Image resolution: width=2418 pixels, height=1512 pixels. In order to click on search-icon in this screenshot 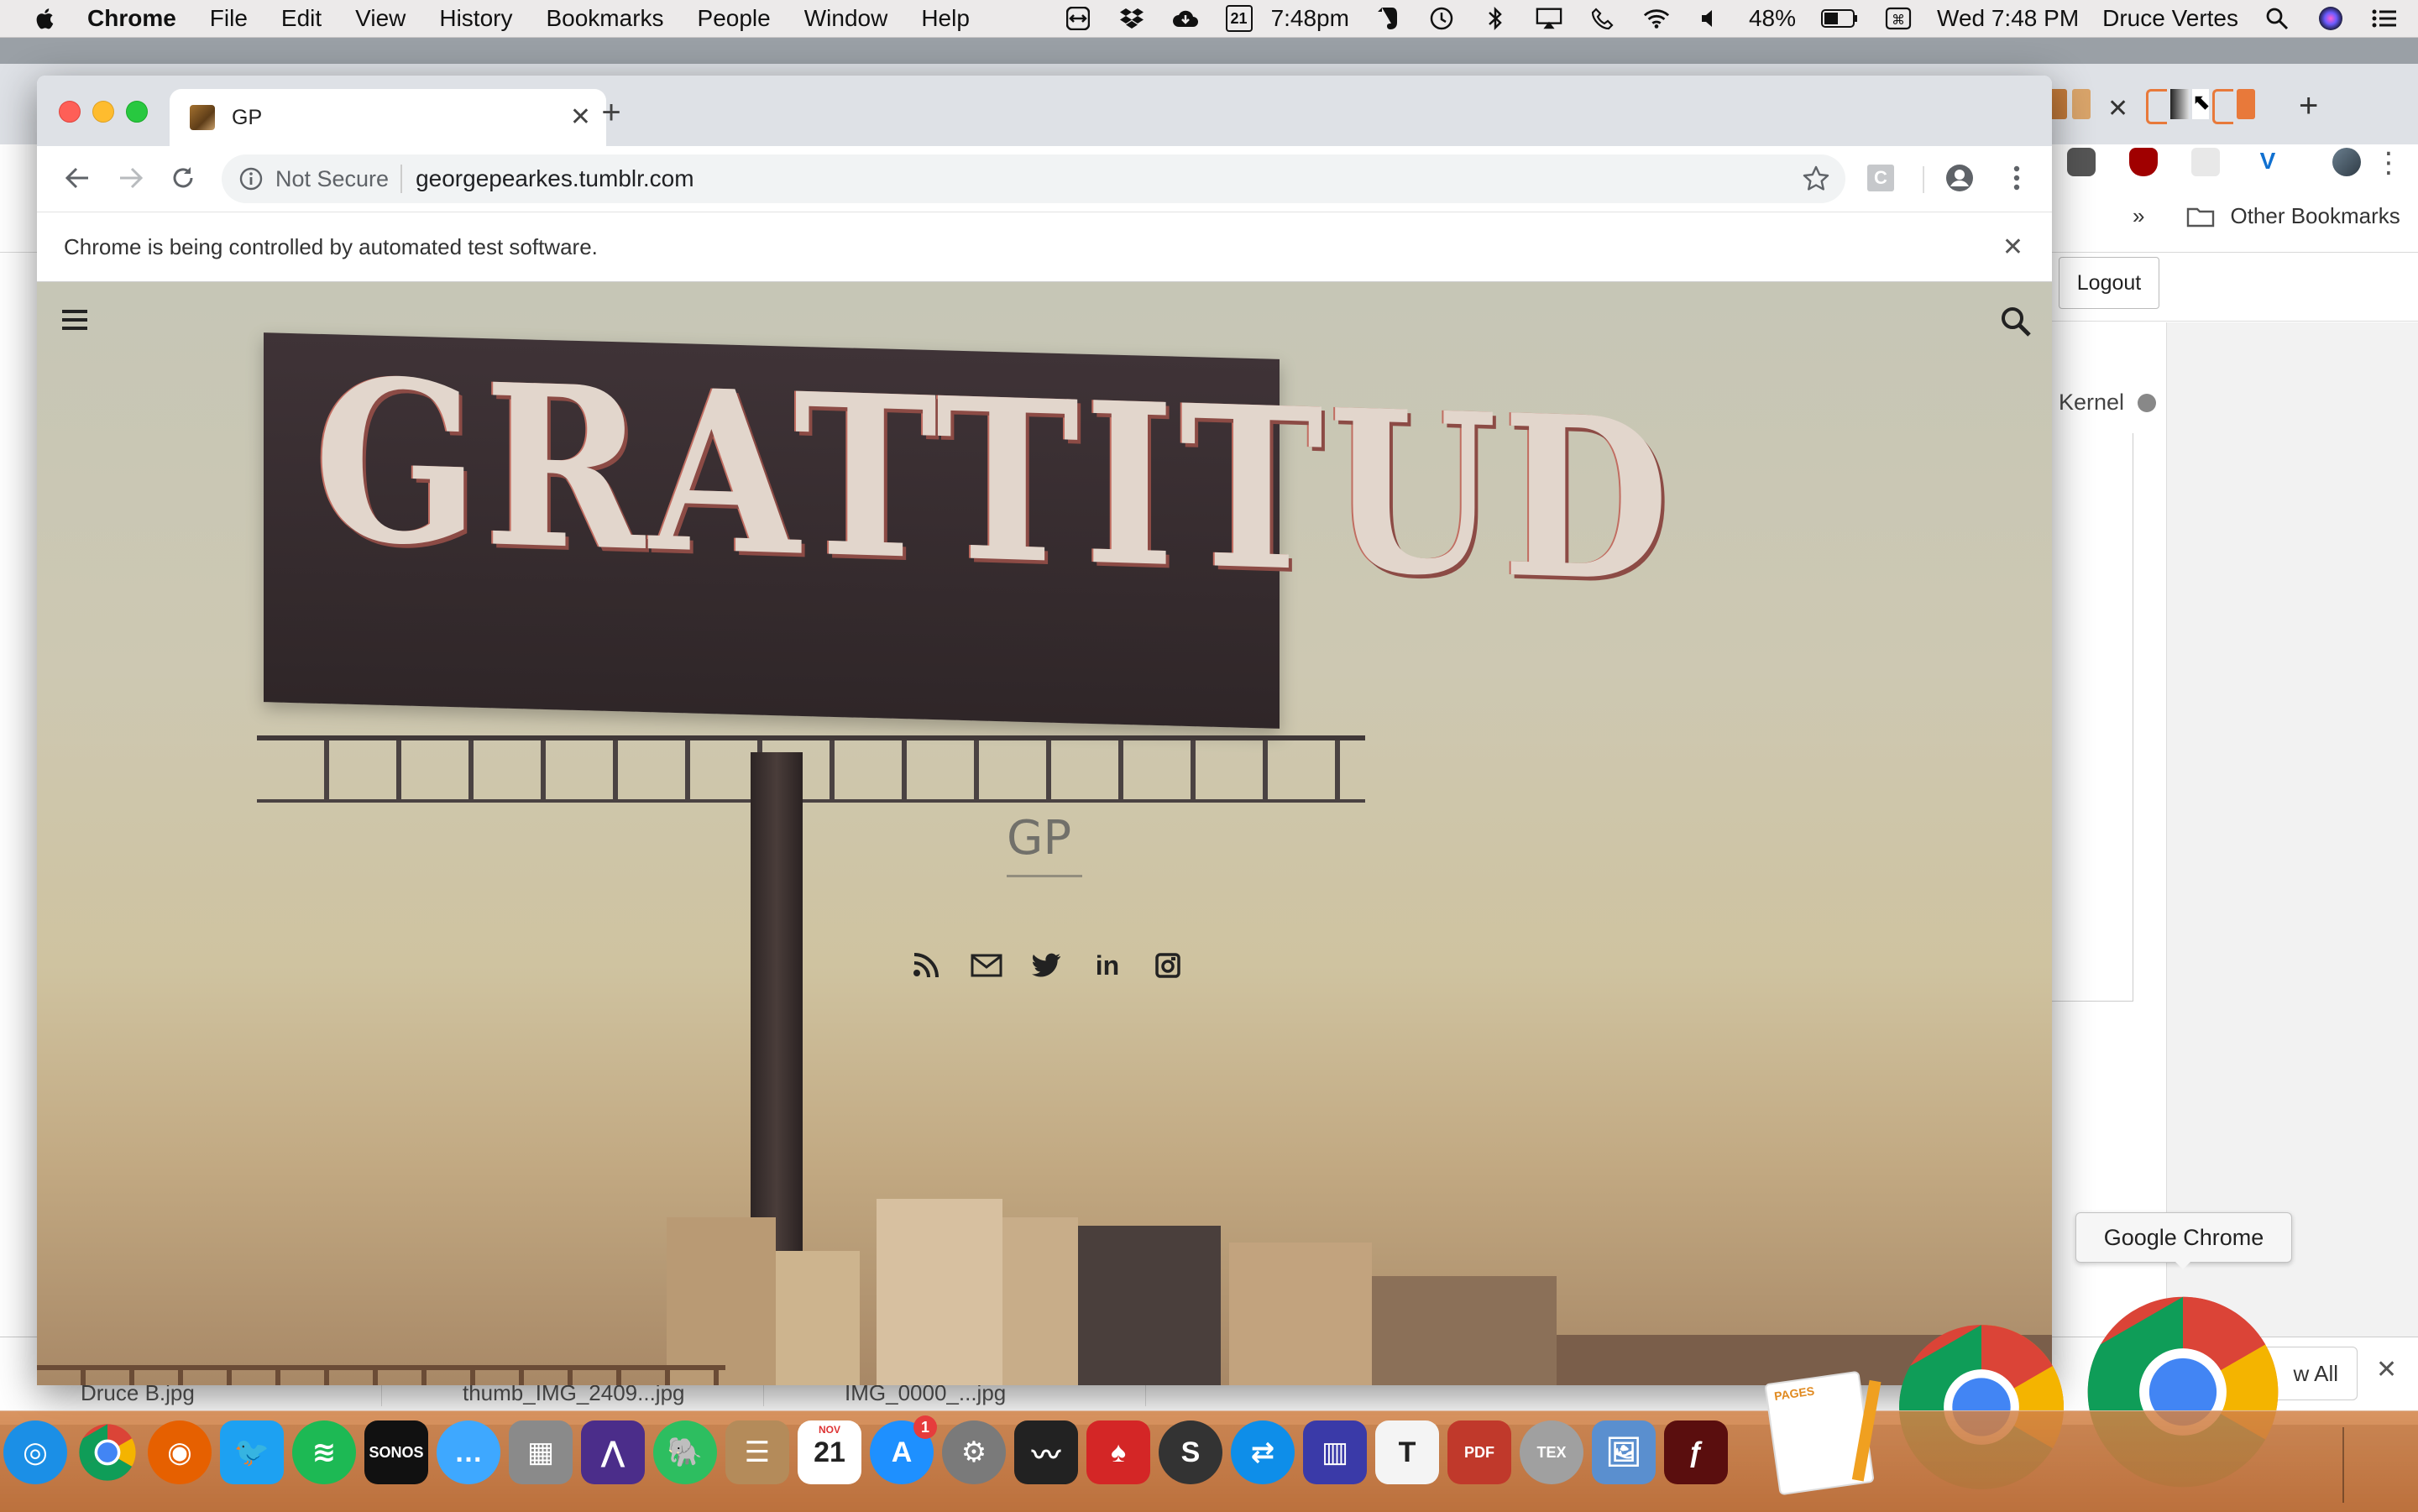, I will do `click(2016, 321)`.